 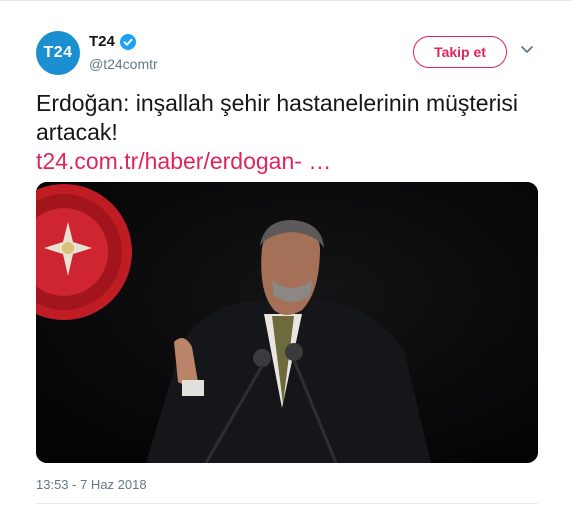 I want to click on chevron-down-icon, so click(x=527, y=50).